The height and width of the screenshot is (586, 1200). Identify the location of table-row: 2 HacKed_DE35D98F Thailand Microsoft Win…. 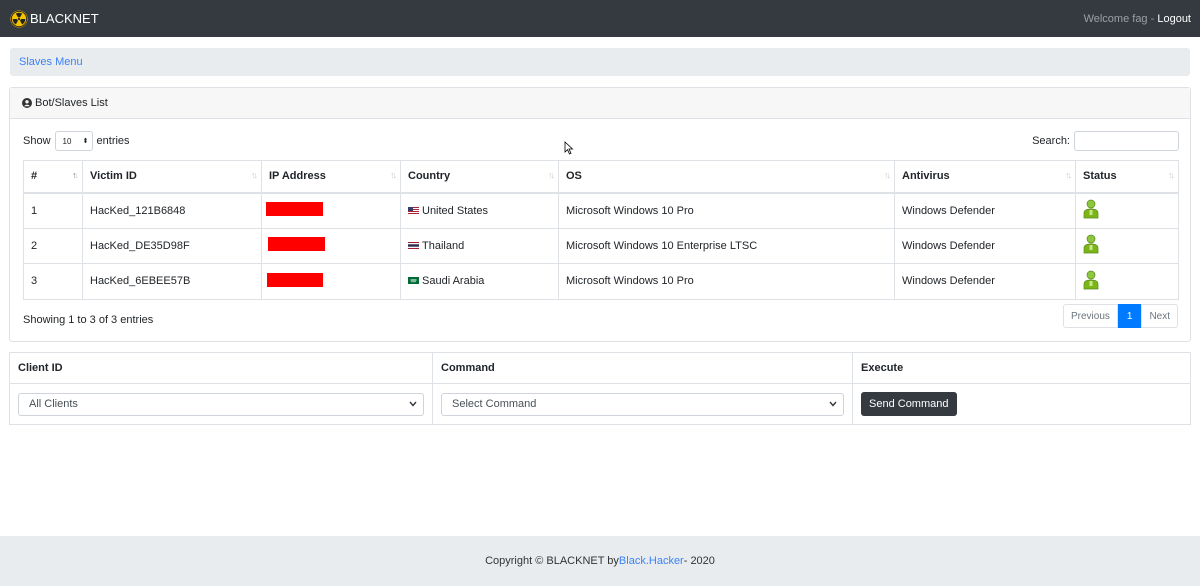
(601, 245).